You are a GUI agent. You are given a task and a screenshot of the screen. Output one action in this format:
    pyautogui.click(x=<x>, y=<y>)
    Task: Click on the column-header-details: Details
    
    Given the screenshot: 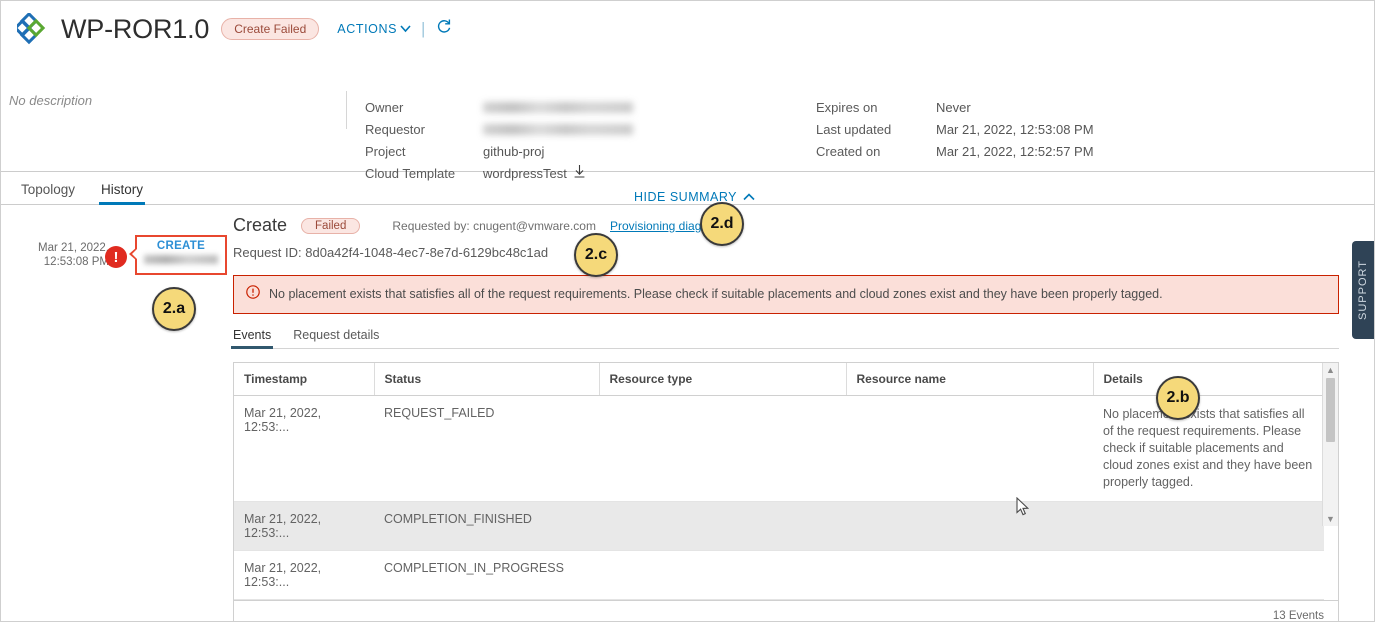 What is the action you would take?
    pyautogui.click(x=1208, y=379)
    